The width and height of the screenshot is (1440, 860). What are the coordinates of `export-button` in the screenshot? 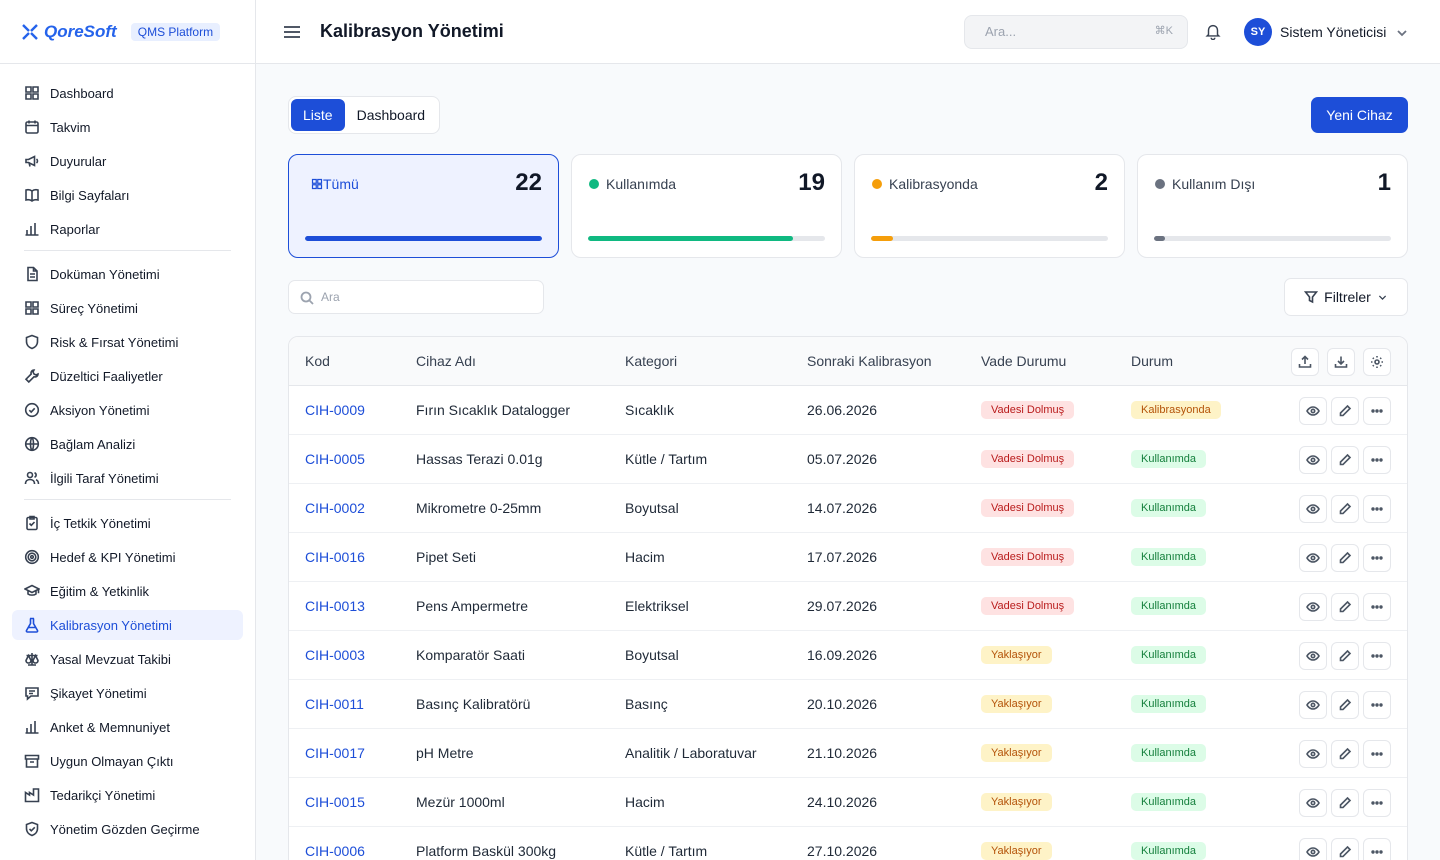 It's located at (1341, 362).